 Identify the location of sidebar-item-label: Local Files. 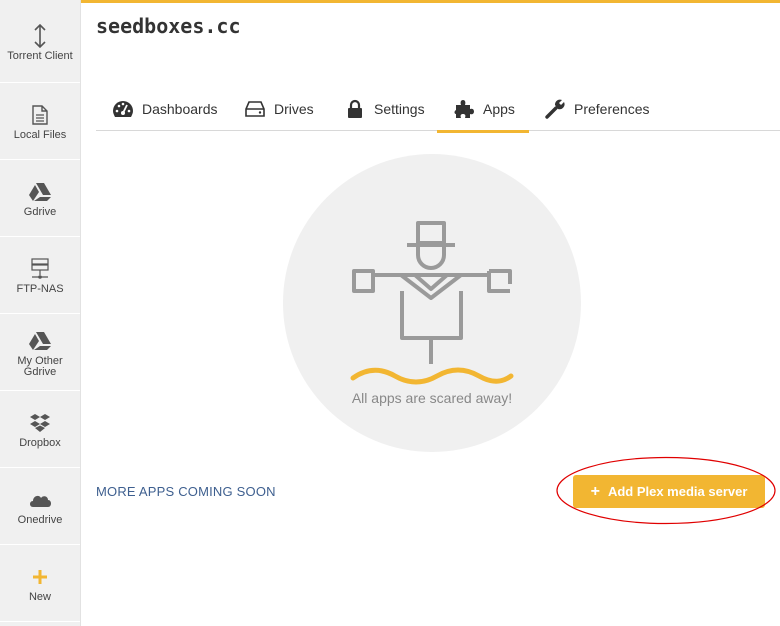
(40, 135).